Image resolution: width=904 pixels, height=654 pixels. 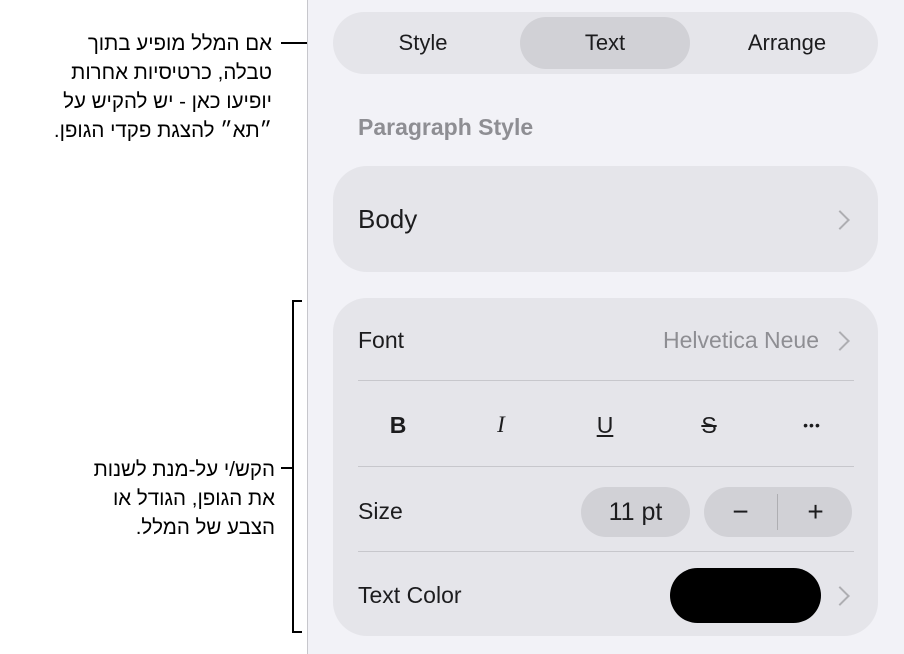 I want to click on minus-icon: −, so click(x=740, y=511).